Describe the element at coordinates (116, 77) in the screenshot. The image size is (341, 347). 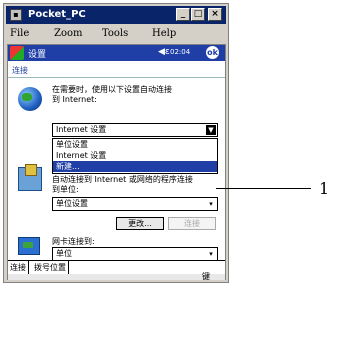
I see `divider` at that location.